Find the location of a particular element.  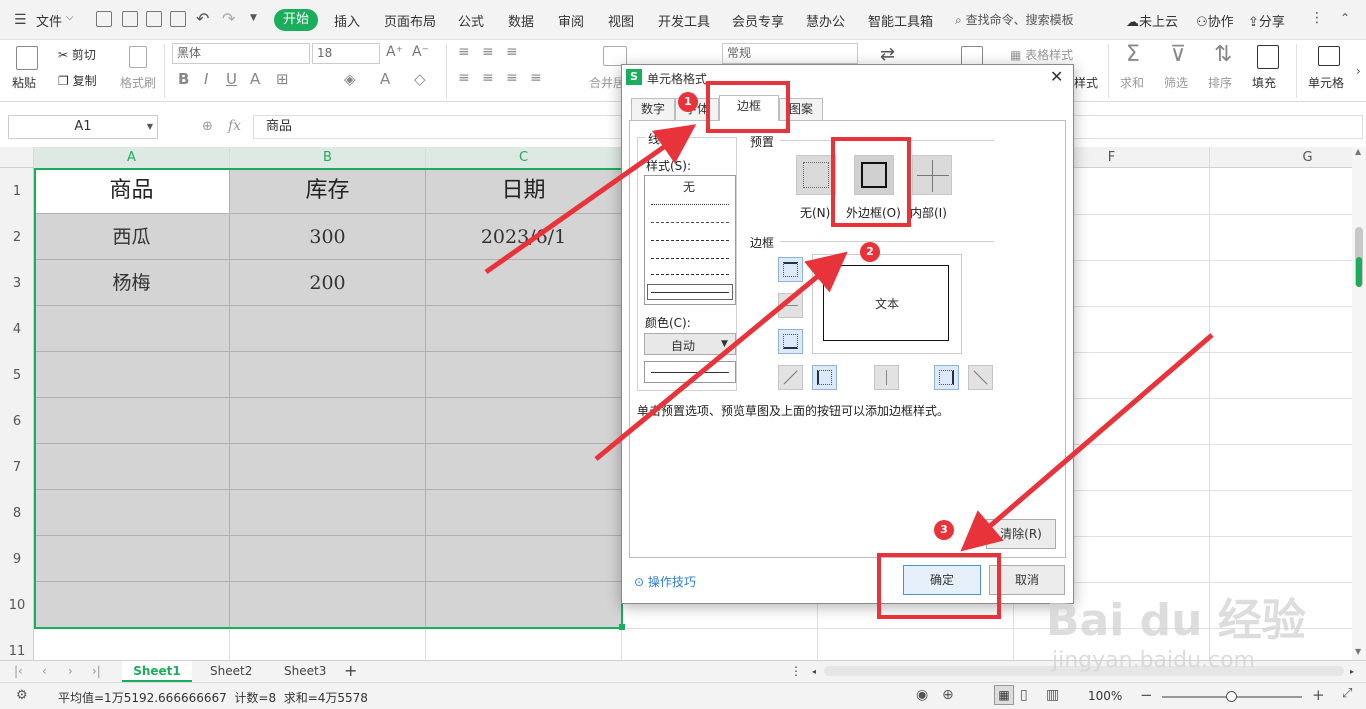

cell-button: 单元格 is located at coordinates (1326, 82).